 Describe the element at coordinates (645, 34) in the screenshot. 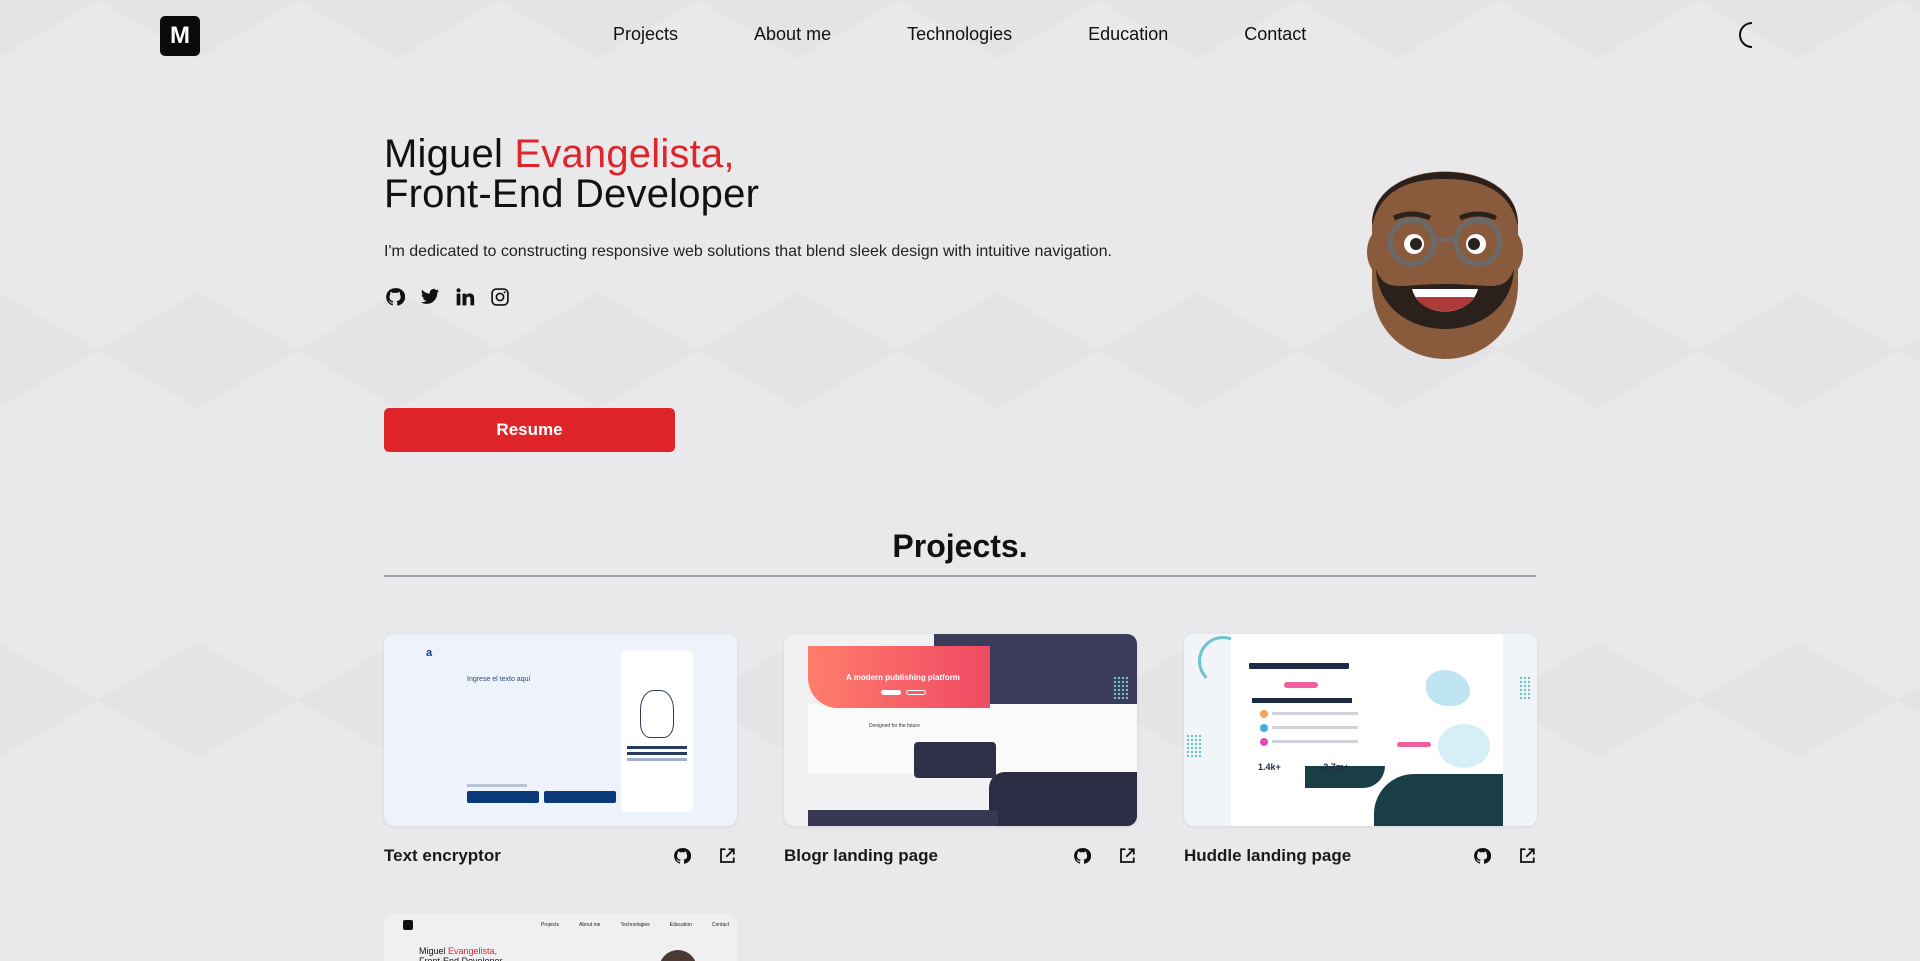

I see `nav-link-projects: Projects` at that location.